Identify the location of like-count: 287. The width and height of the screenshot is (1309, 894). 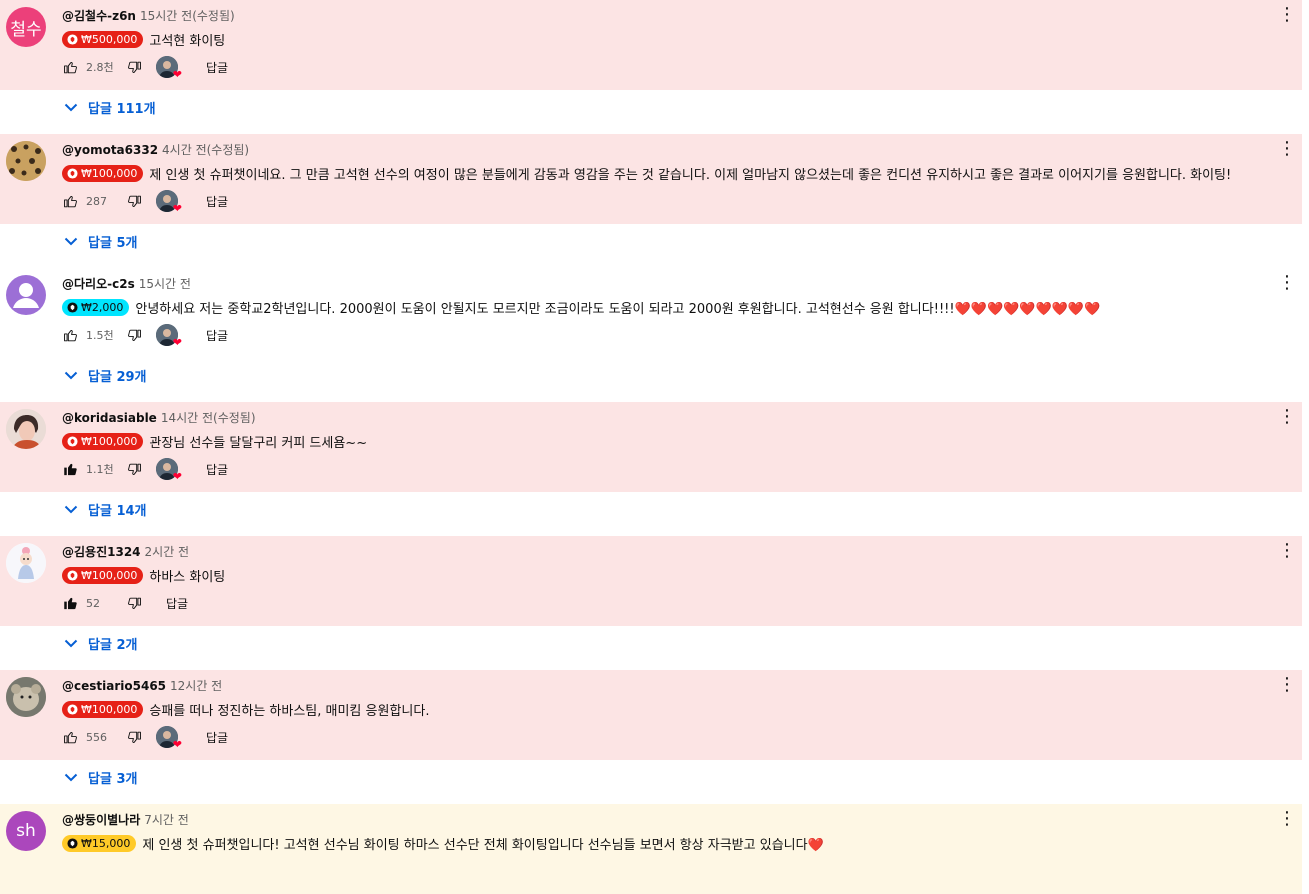
(96, 201).